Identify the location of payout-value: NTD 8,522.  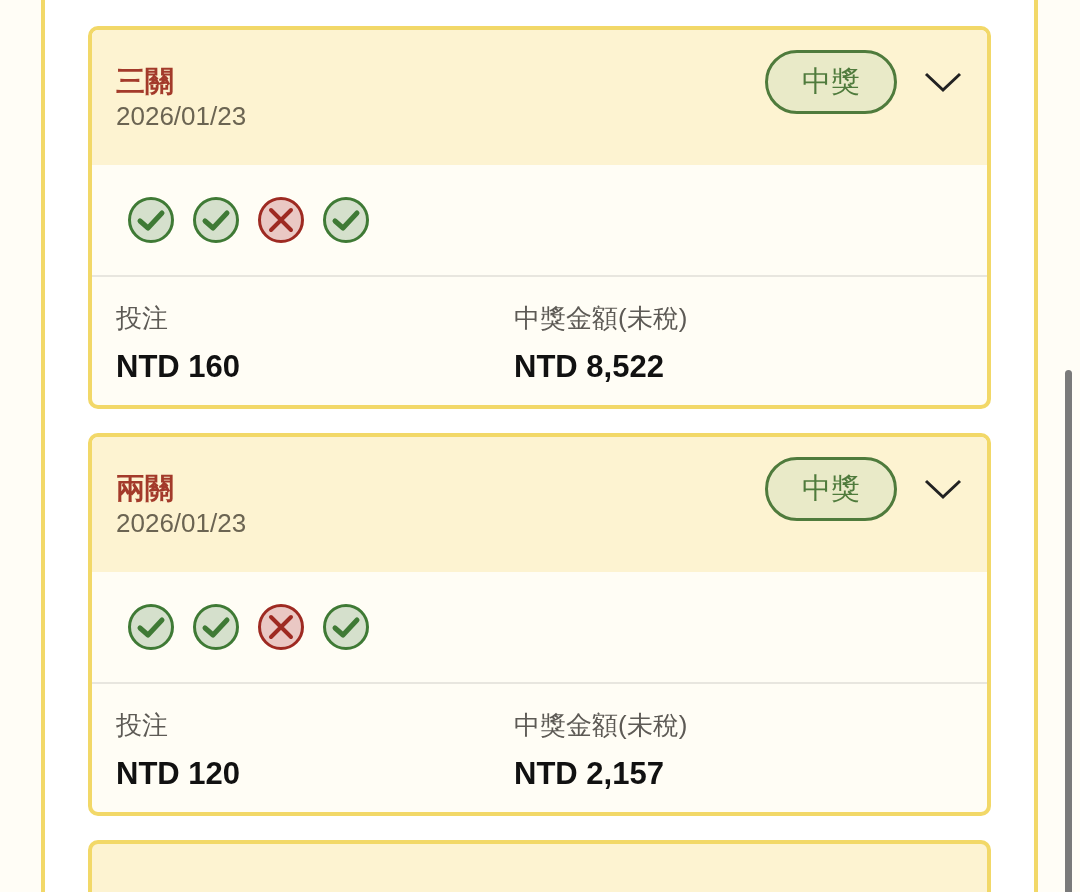
(589, 367).